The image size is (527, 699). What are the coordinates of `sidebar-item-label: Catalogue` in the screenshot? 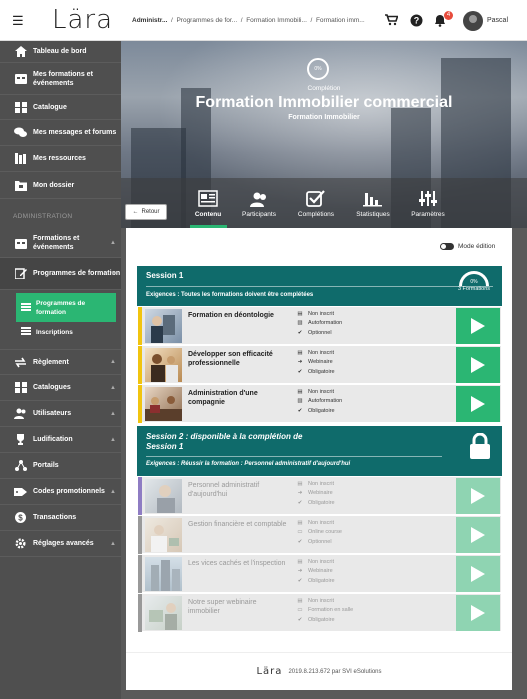 It's located at (50, 107).